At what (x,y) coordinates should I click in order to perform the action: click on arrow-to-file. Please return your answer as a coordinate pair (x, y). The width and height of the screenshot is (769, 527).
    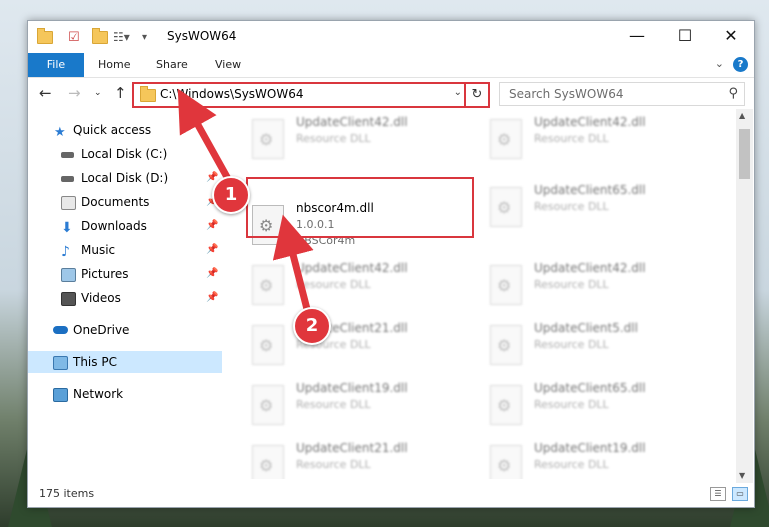
    Looking at the image, I should click on (293, 265).